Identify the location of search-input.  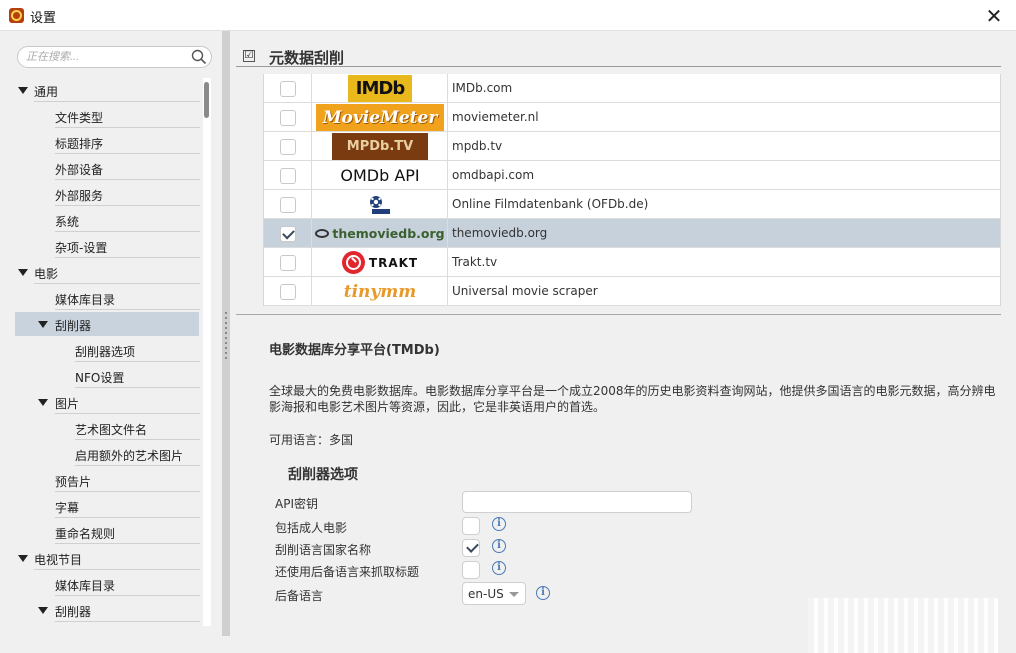
(106, 57).